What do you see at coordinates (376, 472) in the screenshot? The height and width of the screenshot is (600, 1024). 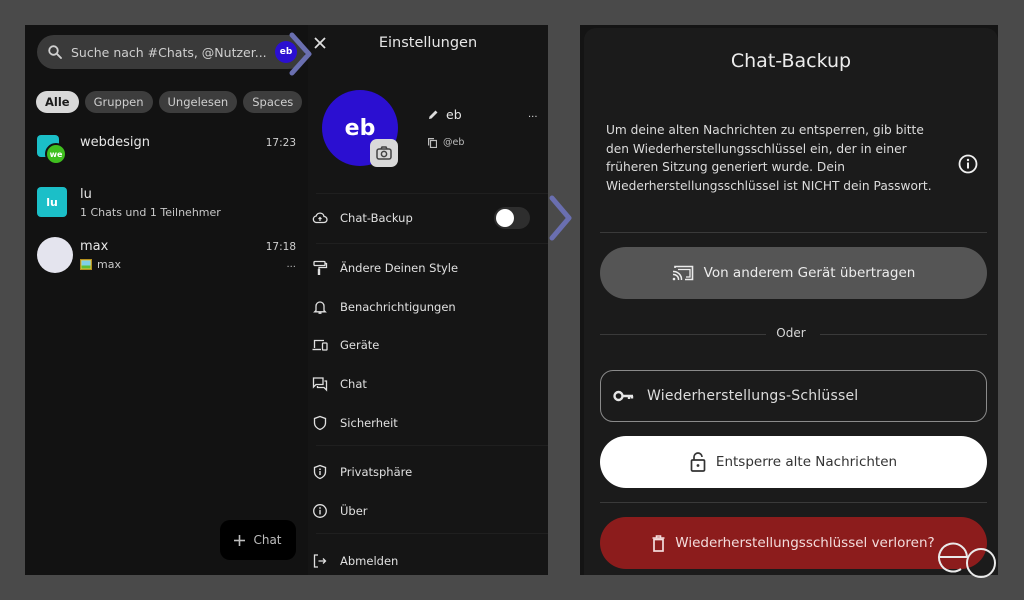 I see `settings-item-label: Privatsphäre` at bounding box center [376, 472].